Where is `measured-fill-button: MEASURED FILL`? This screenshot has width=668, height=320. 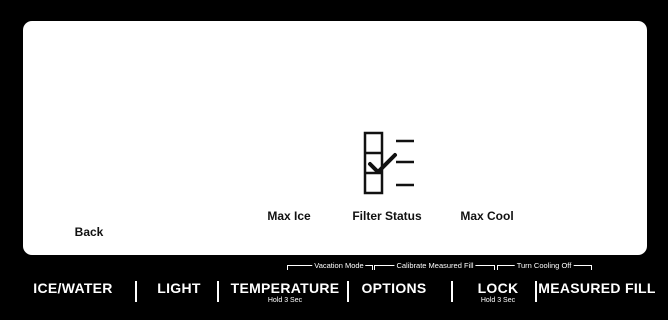
measured-fill-button: MEASURED FILL is located at coordinates (596, 288).